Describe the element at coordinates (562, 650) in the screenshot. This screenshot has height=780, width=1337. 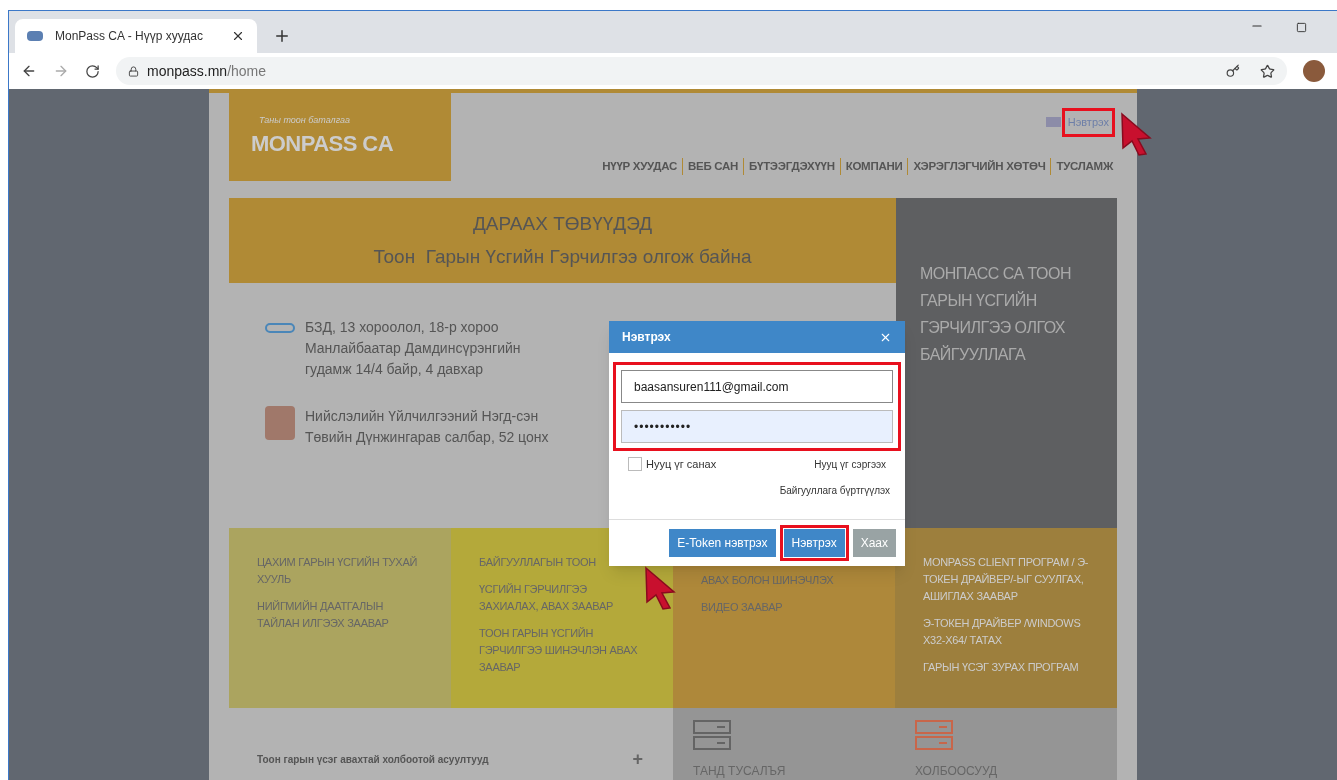
I see `column-link: ТООН ГАРЫН ҮСГИЙН ГЭРЧИЛГЭЭ ШИНЭЧЛЭН АВАХ ЗААВАР` at that location.